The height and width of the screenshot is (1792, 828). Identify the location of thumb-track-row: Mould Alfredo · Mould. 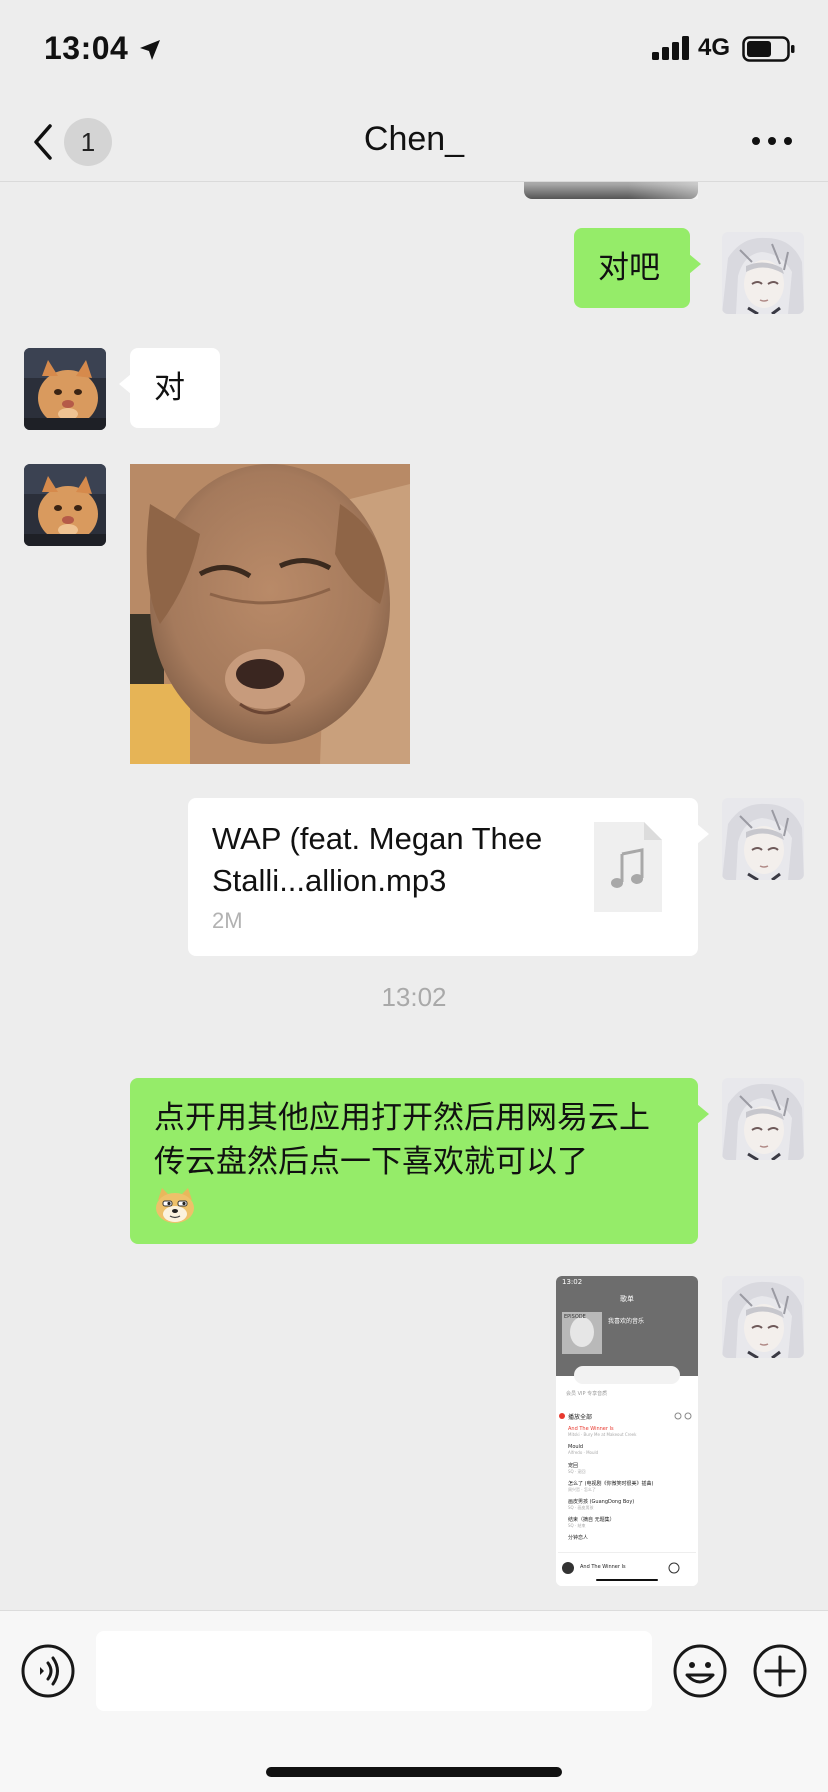
(623, 1453).